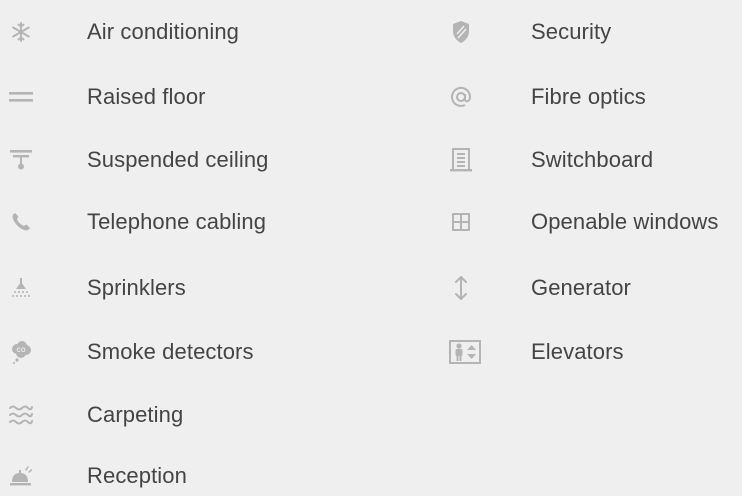 This screenshot has height=496, width=742. I want to click on amenity-label: Sprinklers, so click(136, 287).